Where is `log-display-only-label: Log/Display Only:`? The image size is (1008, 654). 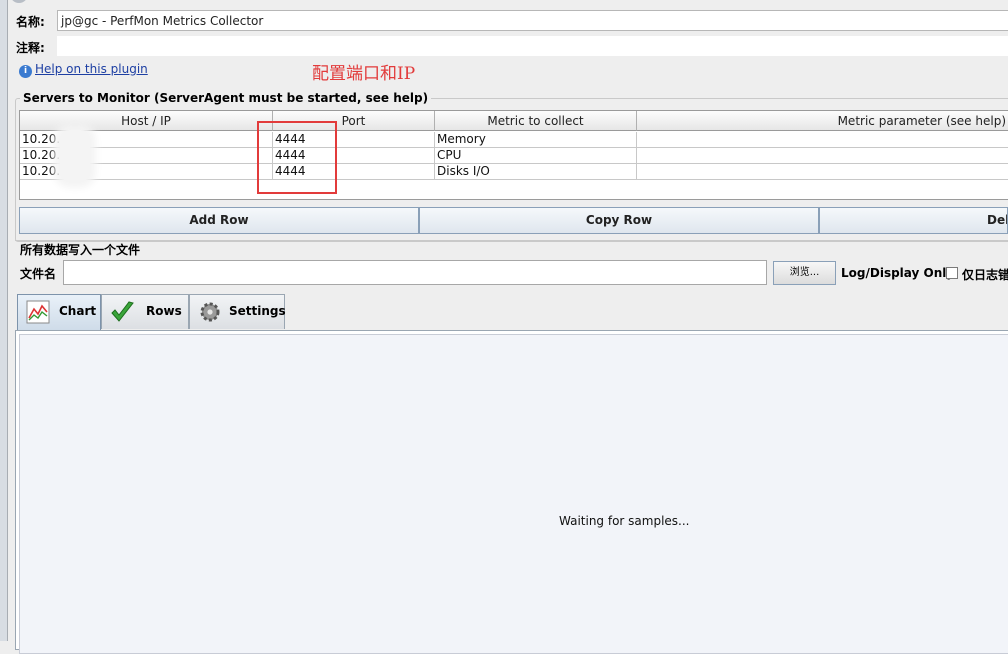
log-display-only-label: Log/Display Only: is located at coordinates (900, 273).